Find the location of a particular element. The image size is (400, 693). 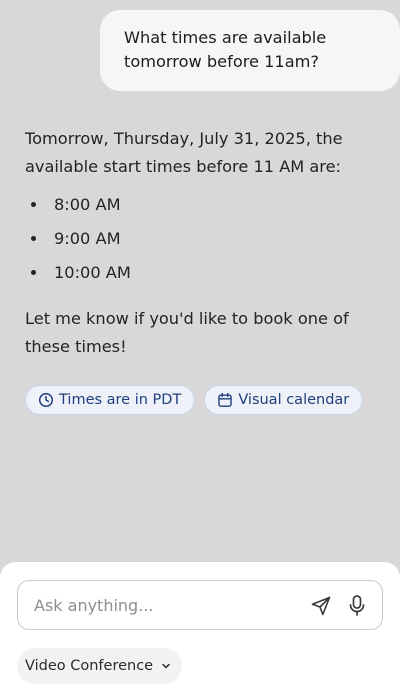

available-times-list: 8:00 AM 9:00 AM 10:00 AM is located at coordinates (200, 242).